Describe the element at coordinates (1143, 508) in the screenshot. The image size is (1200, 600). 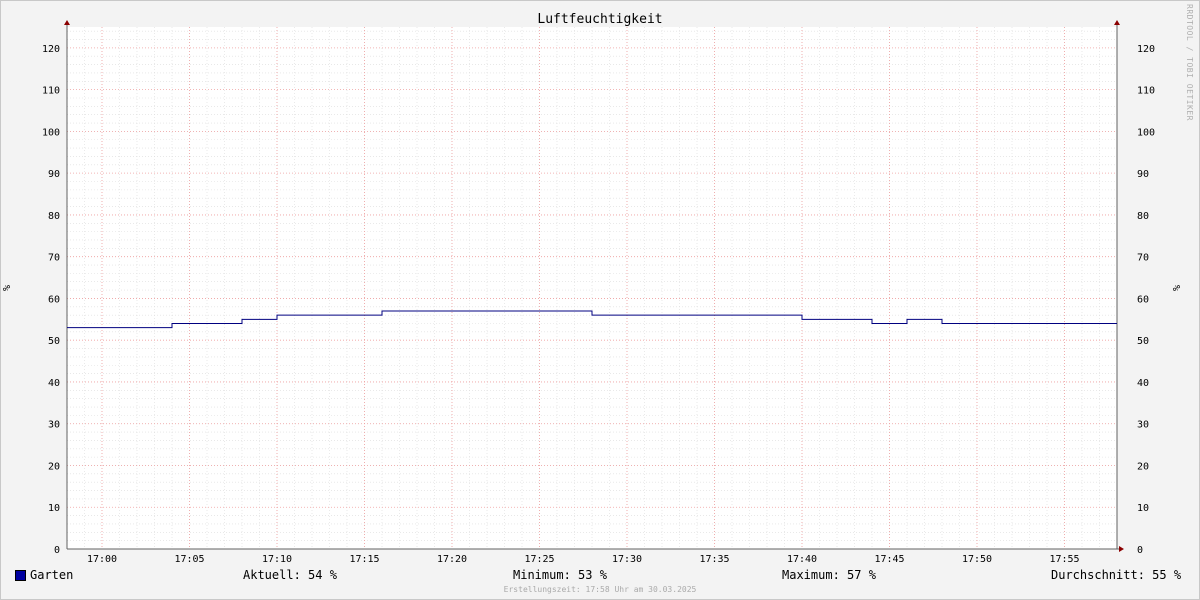
I see `y-tick-label-right: 10` at that location.